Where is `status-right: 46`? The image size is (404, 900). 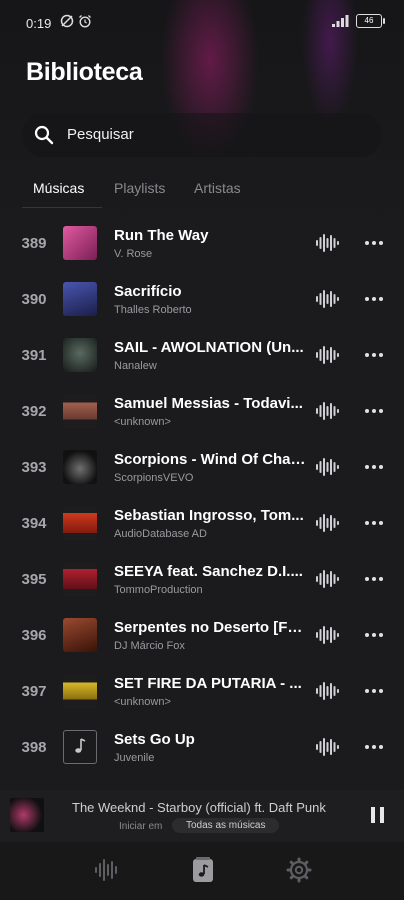
status-right: 46 is located at coordinates (358, 21).